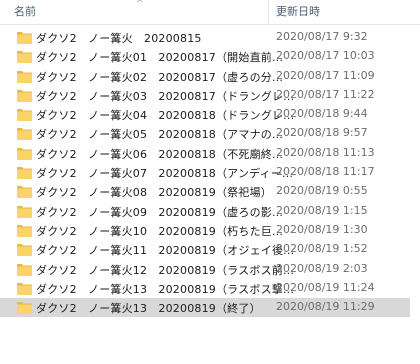 Image resolution: width=420 pixels, height=364 pixels. What do you see at coordinates (140, 4) in the screenshot?
I see `sort-ascending-icon: ^` at bounding box center [140, 4].